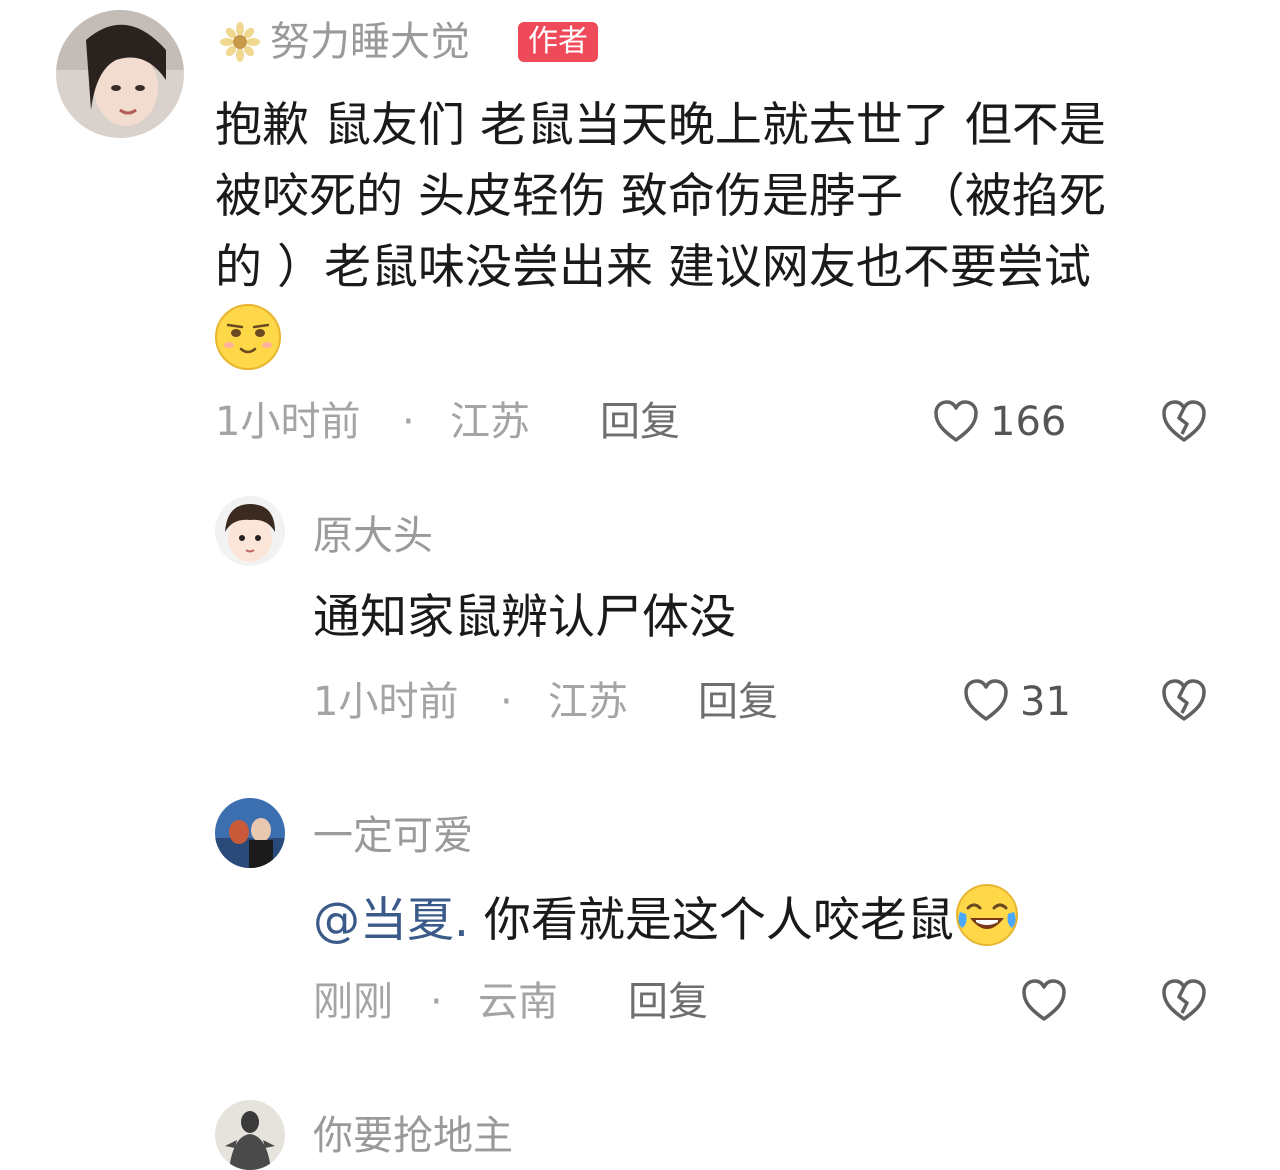  I want to click on sunflower-icon, so click(240, 42).